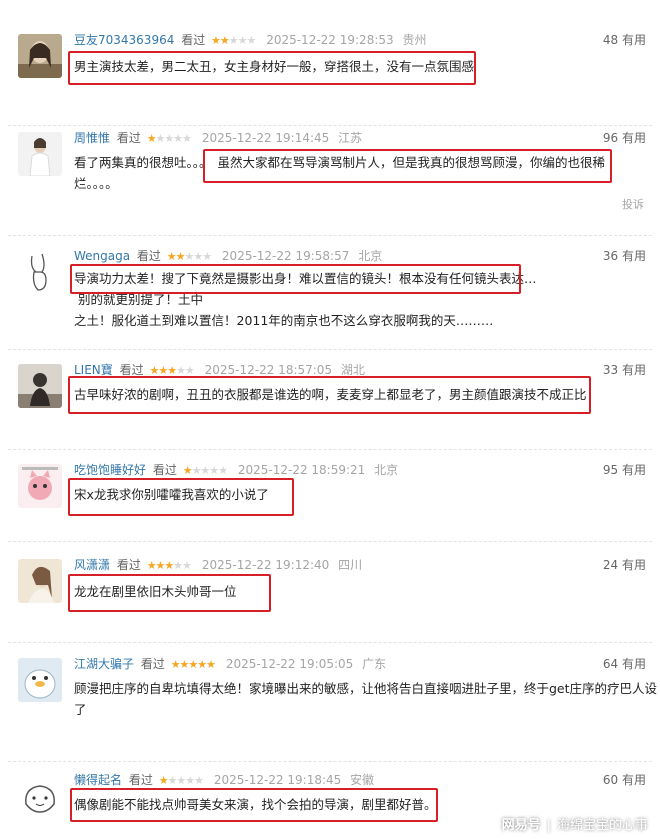 This screenshot has width=660, height=839. What do you see at coordinates (187, 470) in the screenshot?
I see `star-icon: ★` at bounding box center [187, 470].